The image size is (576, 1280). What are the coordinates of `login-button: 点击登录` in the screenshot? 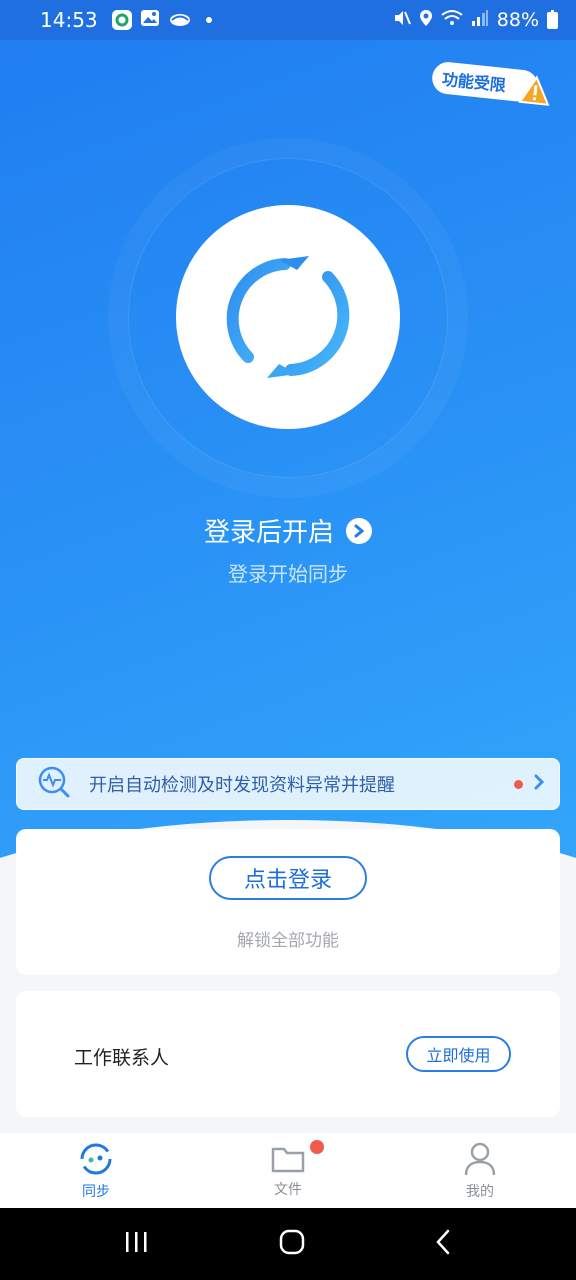 It's located at (288, 878).